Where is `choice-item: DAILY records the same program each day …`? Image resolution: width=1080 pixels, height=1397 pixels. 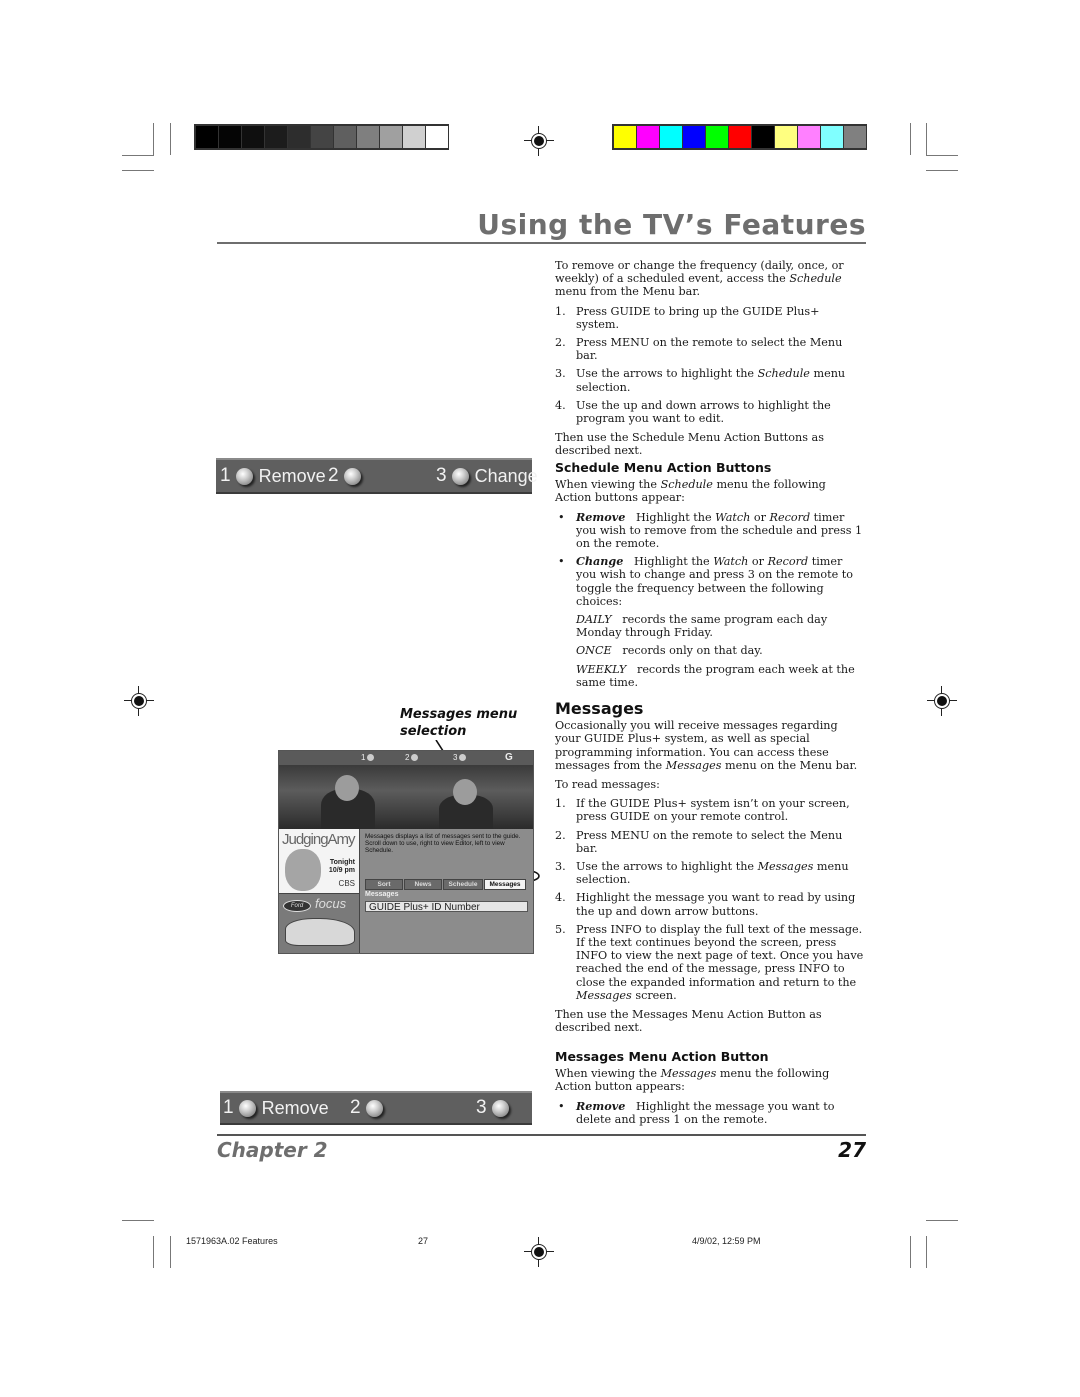
choice-item: DAILY records the same program each day … is located at coordinates (702, 626).